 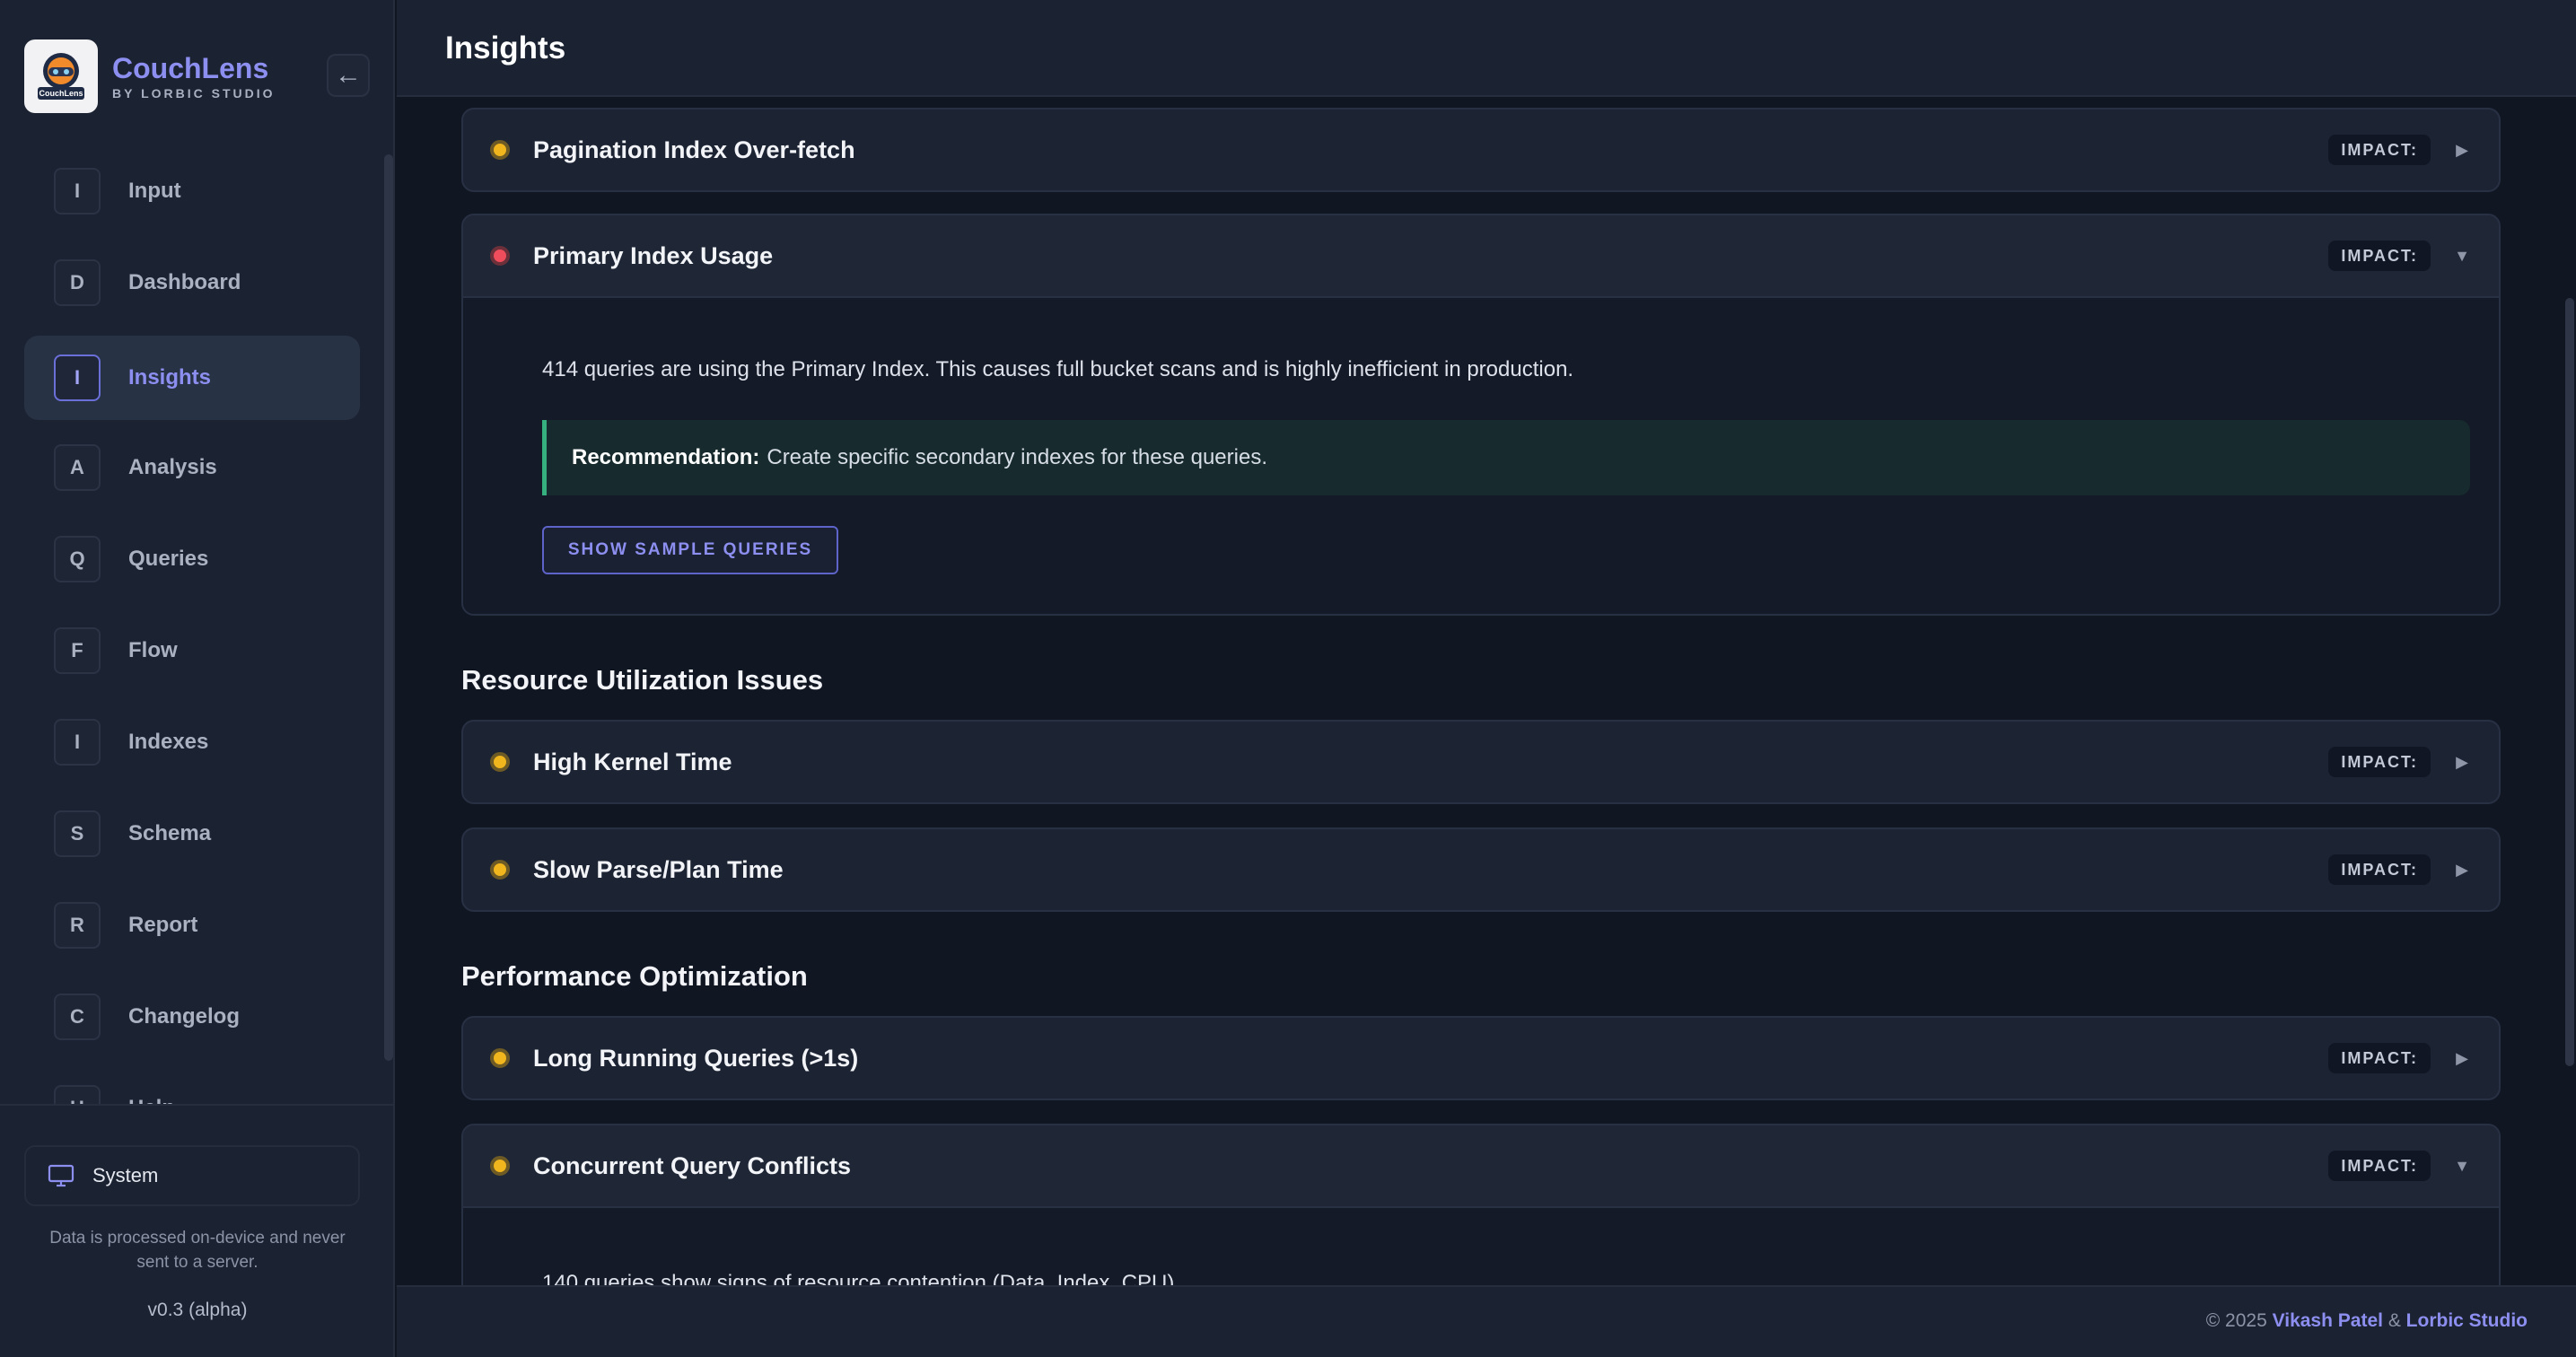 What do you see at coordinates (77, 282) in the screenshot?
I see `nav-letter-icon: D` at bounding box center [77, 282].